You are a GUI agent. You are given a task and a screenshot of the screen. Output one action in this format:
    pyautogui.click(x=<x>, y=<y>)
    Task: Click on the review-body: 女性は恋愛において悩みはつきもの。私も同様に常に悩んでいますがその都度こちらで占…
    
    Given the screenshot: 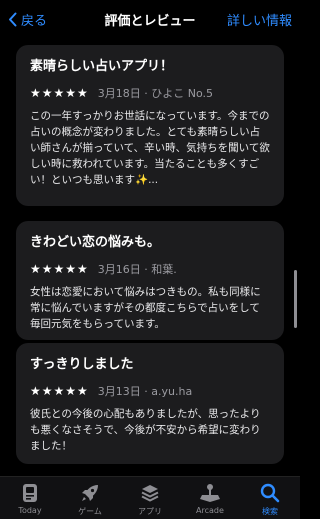 What is the action you would take?
    pyautogui.click(x=145, y=308)
    